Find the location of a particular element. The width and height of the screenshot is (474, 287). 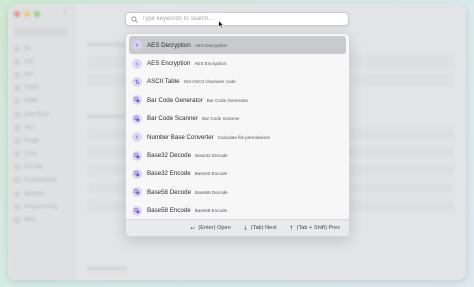

result-name: Base58 Encode is located at coordinates (169, 211).